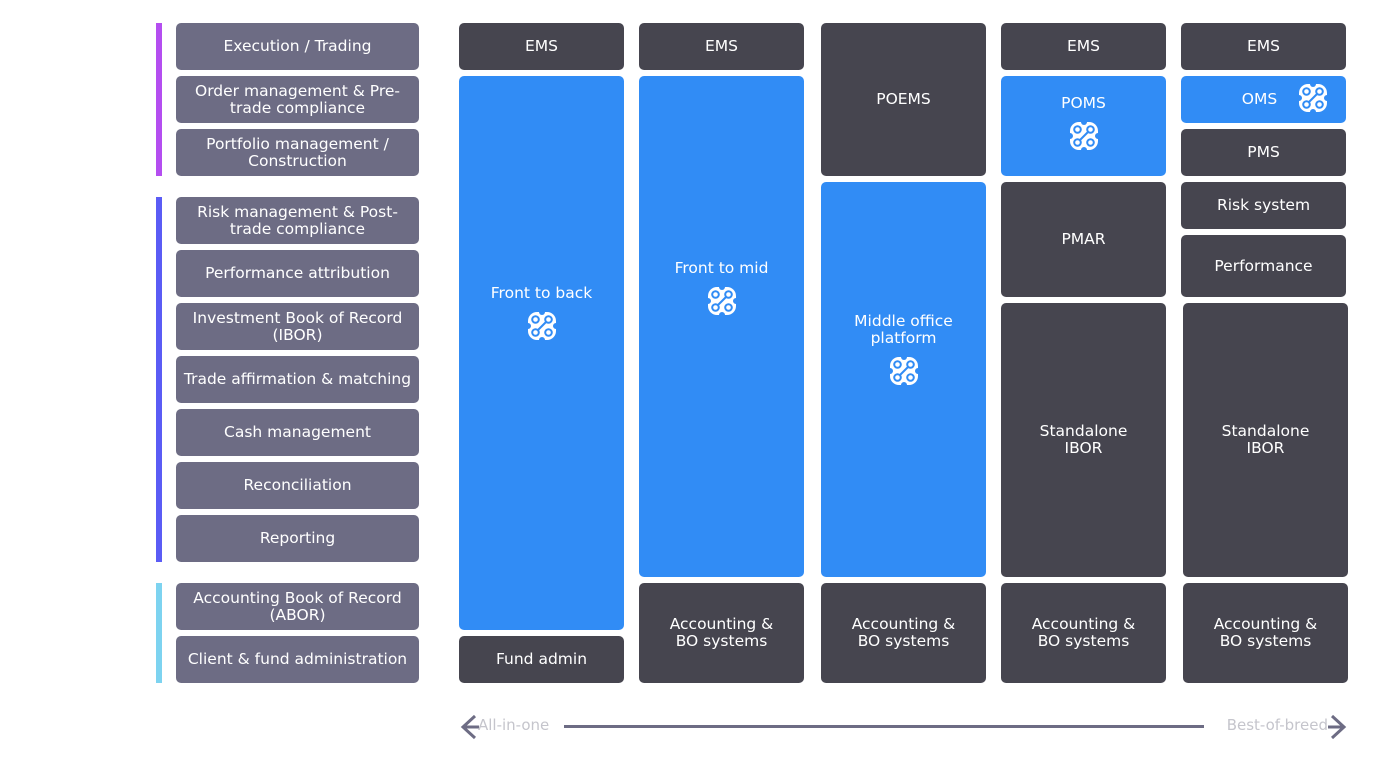 This screenshot has height=781, width=1399. Describe the element at coordinates (903, 329) in the screenshot. I see `block-label: Middle office platform` at that location.